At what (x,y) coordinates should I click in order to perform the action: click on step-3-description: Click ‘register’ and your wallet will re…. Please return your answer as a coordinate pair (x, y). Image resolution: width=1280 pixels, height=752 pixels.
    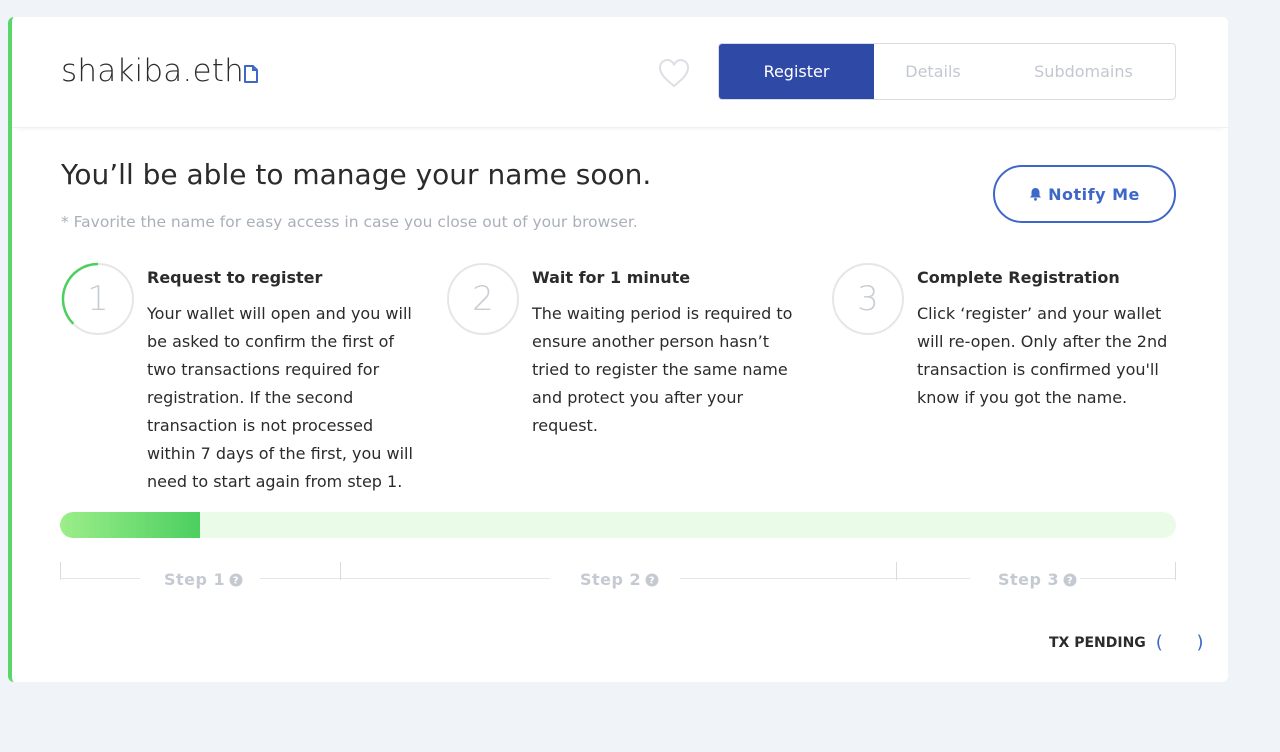
    Looking at the image, I should click on (1042, 355).